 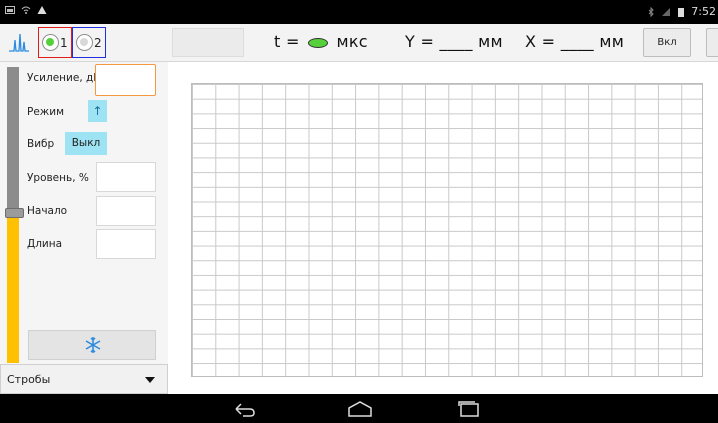 What do you see at coordinates (126, 211) in the screenshot?
I see `start-input` at bounding box center [126, 211].